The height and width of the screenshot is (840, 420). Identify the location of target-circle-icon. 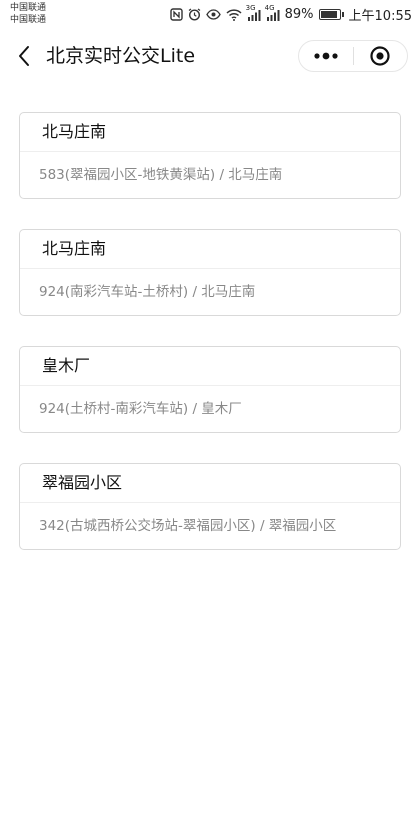
(380, 56).